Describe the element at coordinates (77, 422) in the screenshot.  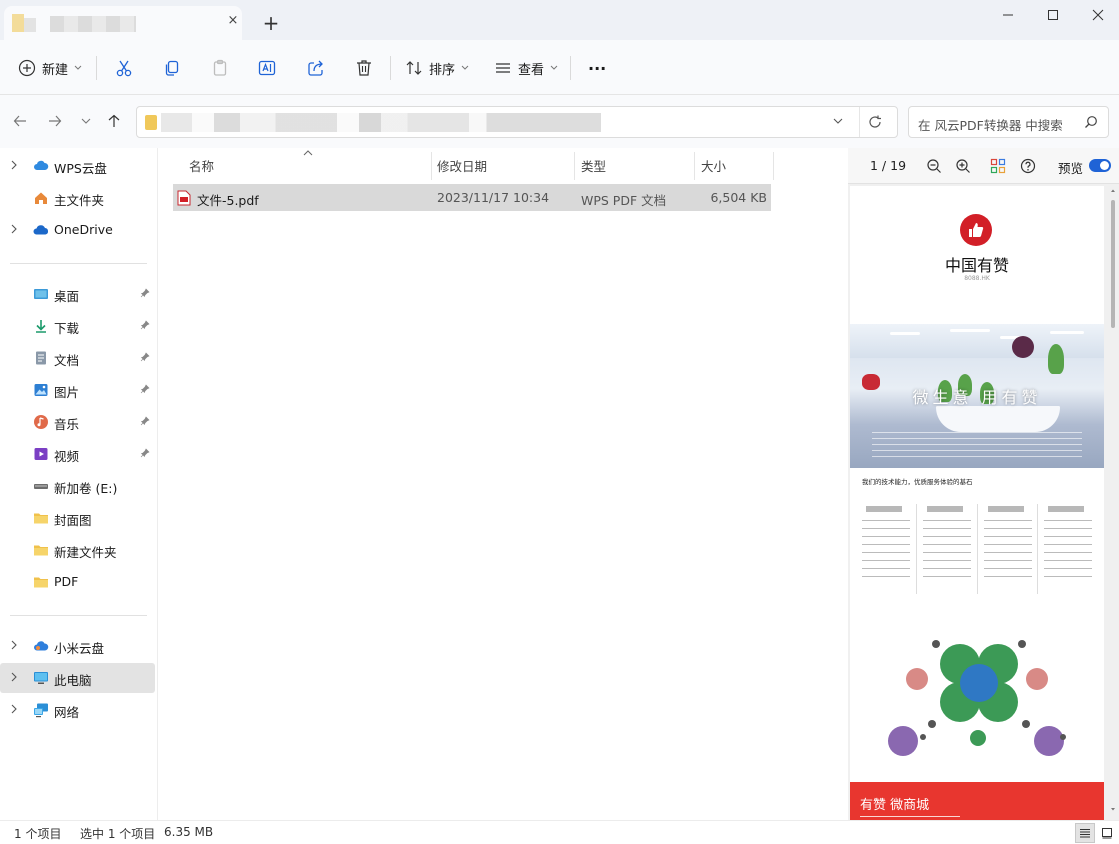
I see `sidebar-item-music: 音乐` at that location.